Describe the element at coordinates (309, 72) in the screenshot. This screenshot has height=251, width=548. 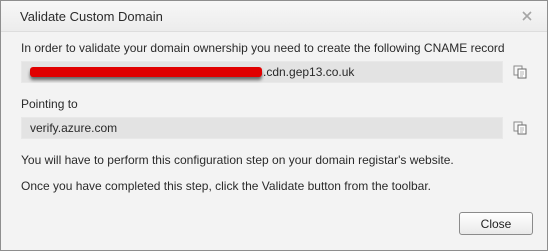
I see `cname-value-suffix: .cdn.gep13.co.uk` at that location.